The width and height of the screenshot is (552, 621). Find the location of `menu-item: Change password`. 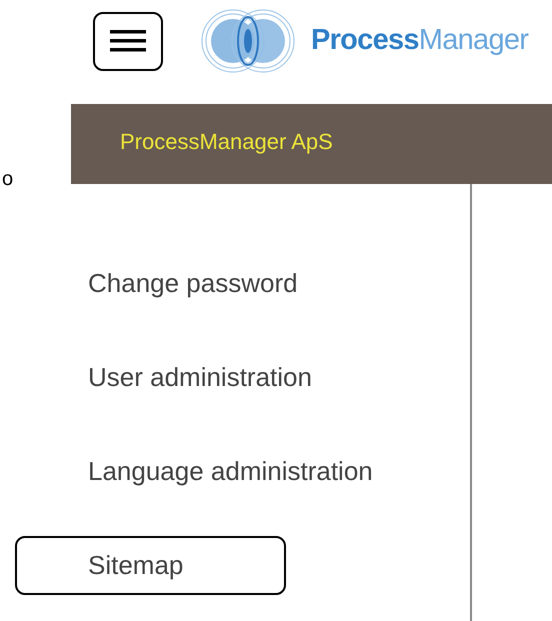

menu-item: Change password is located at coordinates (225, 283).